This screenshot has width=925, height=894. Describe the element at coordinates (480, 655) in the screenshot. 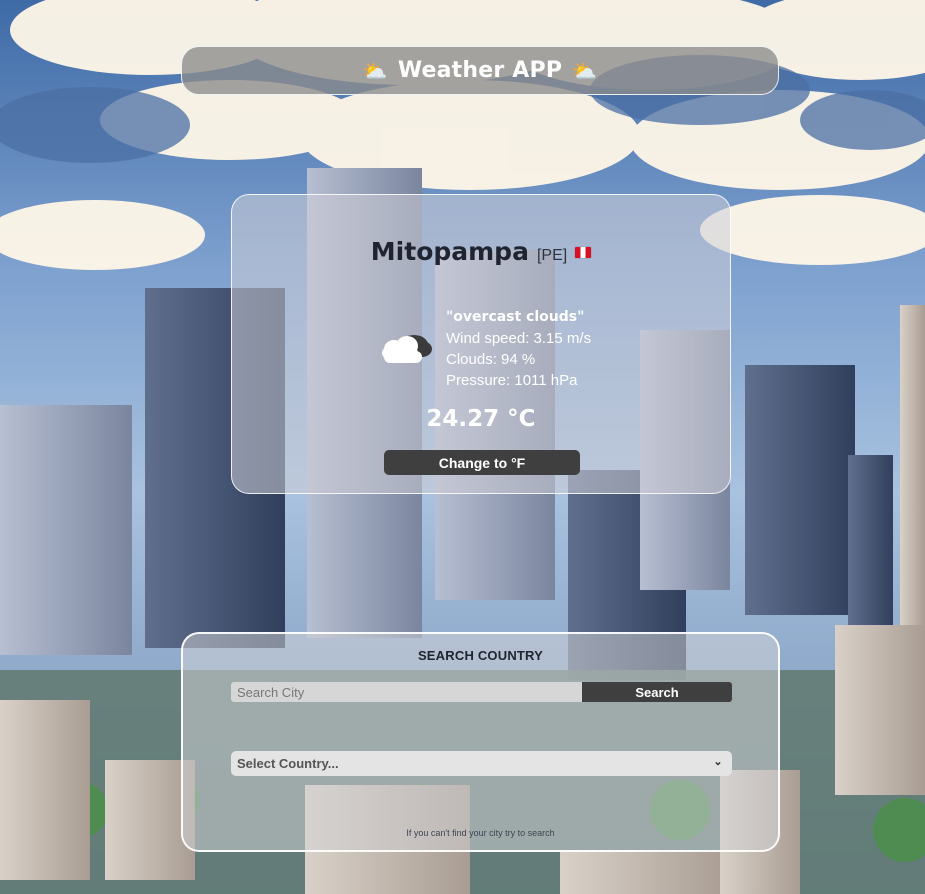

I see `search-title: SEARCH COUNTRY` at that location.